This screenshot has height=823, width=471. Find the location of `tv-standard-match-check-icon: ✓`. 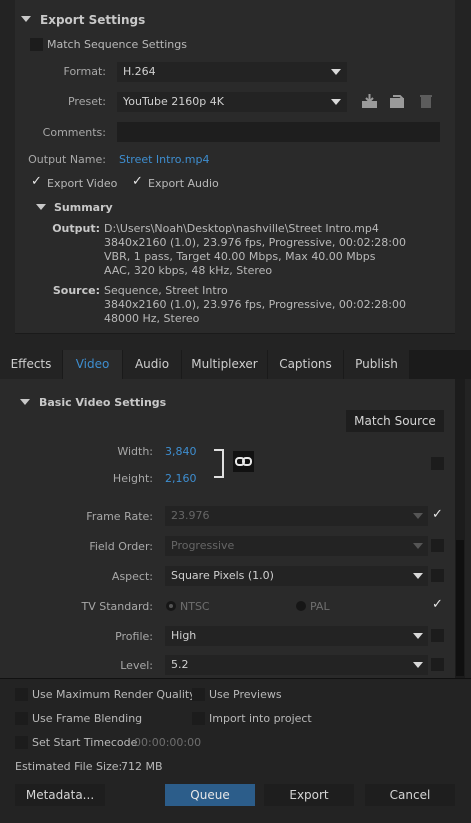

tv-standard-match-check-icon: ✓ is located at coordinates (437, 605).